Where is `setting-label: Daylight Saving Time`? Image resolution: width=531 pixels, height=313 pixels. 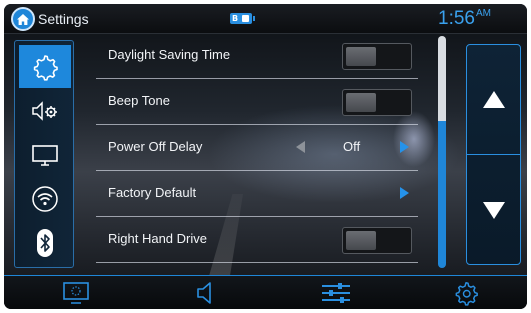
setting-label: Daylight Saving Time is located at coordinates (169, 54).